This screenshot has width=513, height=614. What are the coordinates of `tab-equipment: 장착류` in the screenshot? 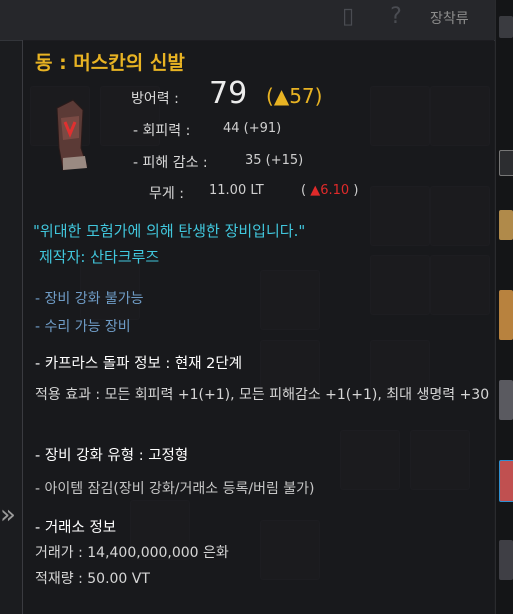 It's located at (449, 18).